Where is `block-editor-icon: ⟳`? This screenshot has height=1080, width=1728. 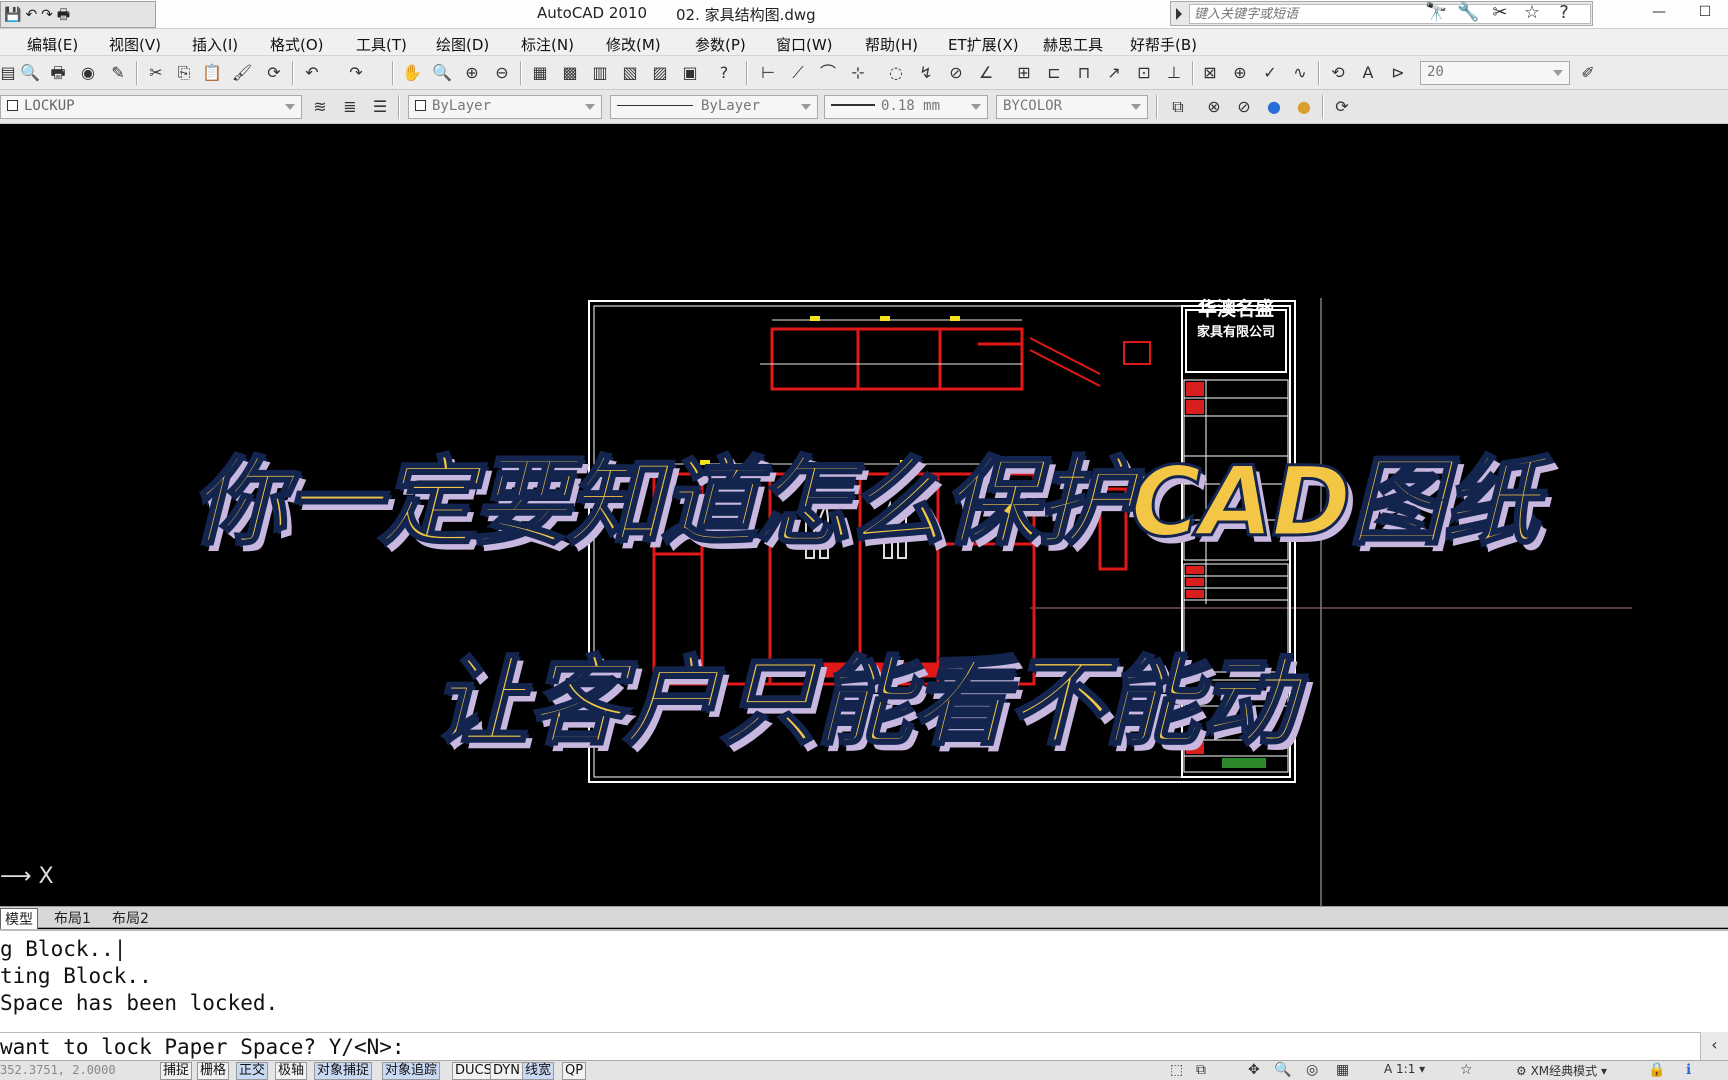 block-editor-icon: ⟳ is located at coordinates (274, 73).